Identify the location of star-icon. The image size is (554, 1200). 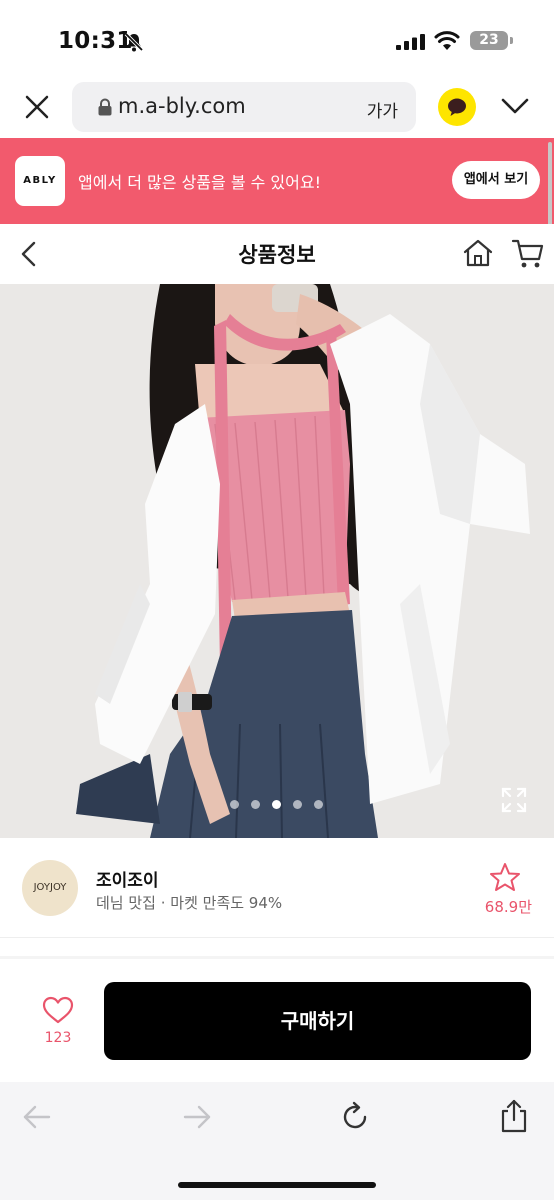
(505, 877).